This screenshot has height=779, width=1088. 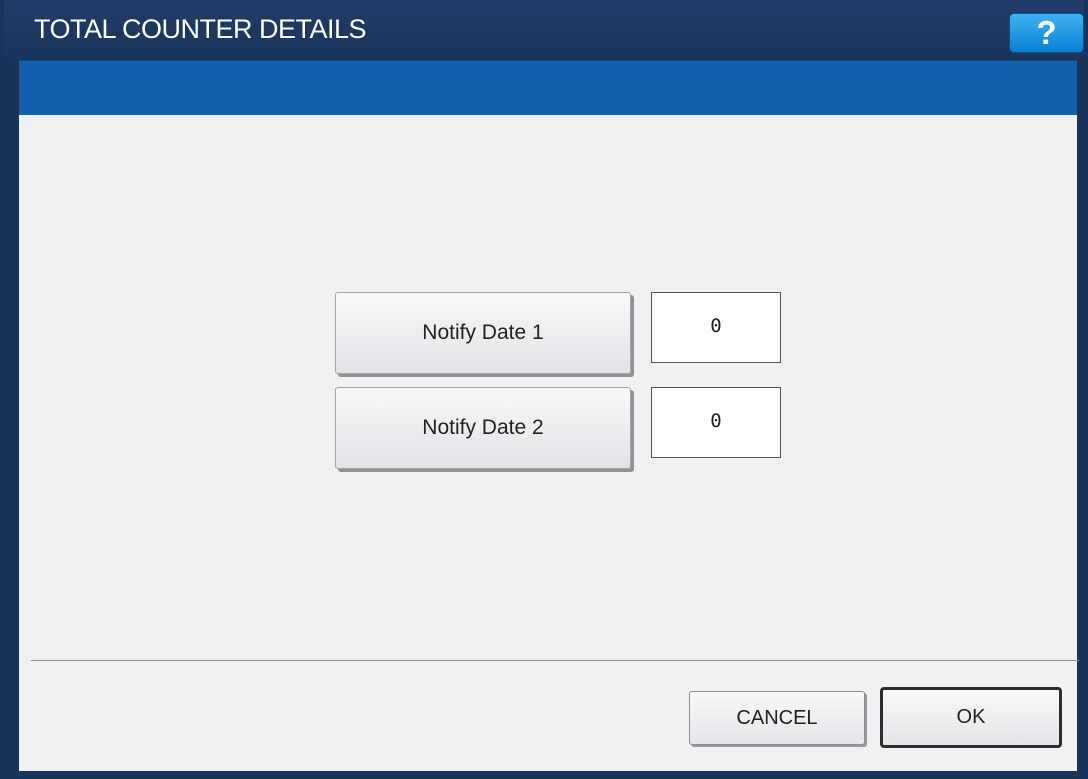 What do you see at coordinates (200, 29) in the screenshot?
I see `dialog-title: TOTAL COUNTER DETAILS` at bounding box center [200, 29].